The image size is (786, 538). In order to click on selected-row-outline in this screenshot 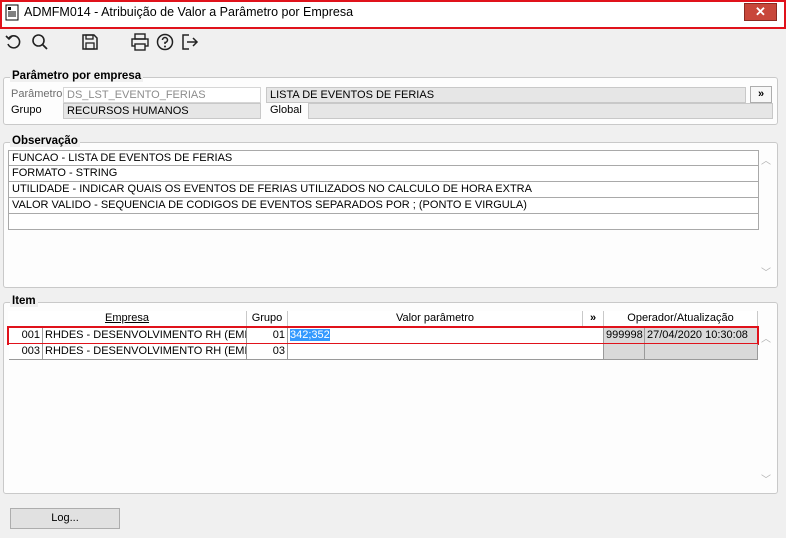, I will do `click(383, 335)`.